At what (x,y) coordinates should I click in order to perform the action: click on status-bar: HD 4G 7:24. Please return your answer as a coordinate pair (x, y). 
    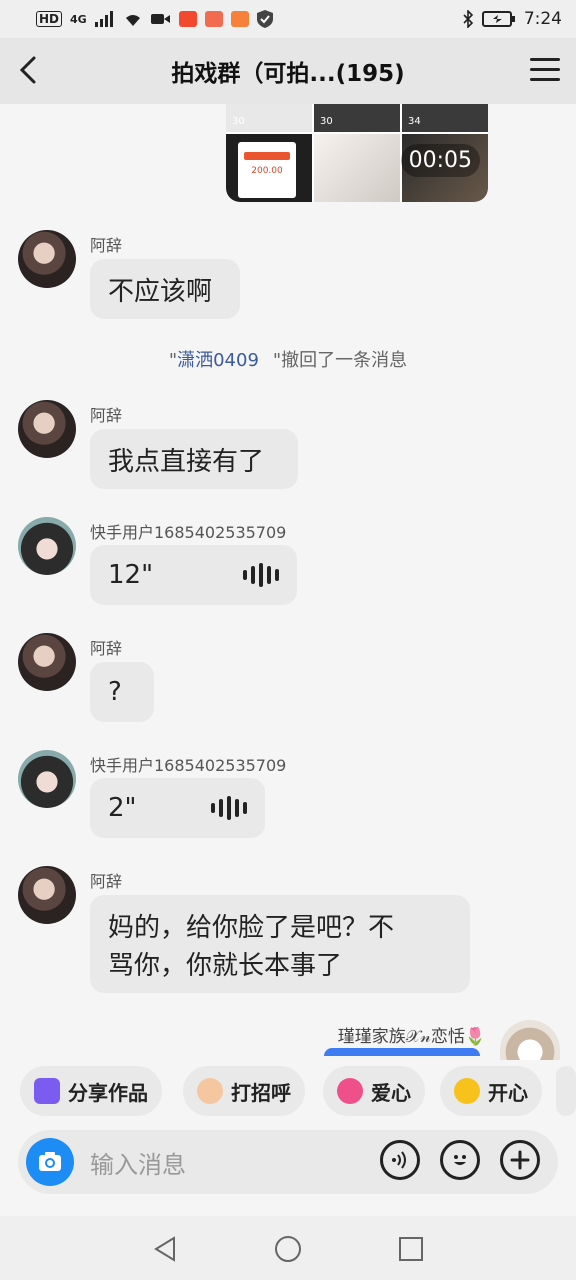
    Looking at the image, I should click on (288, 19).